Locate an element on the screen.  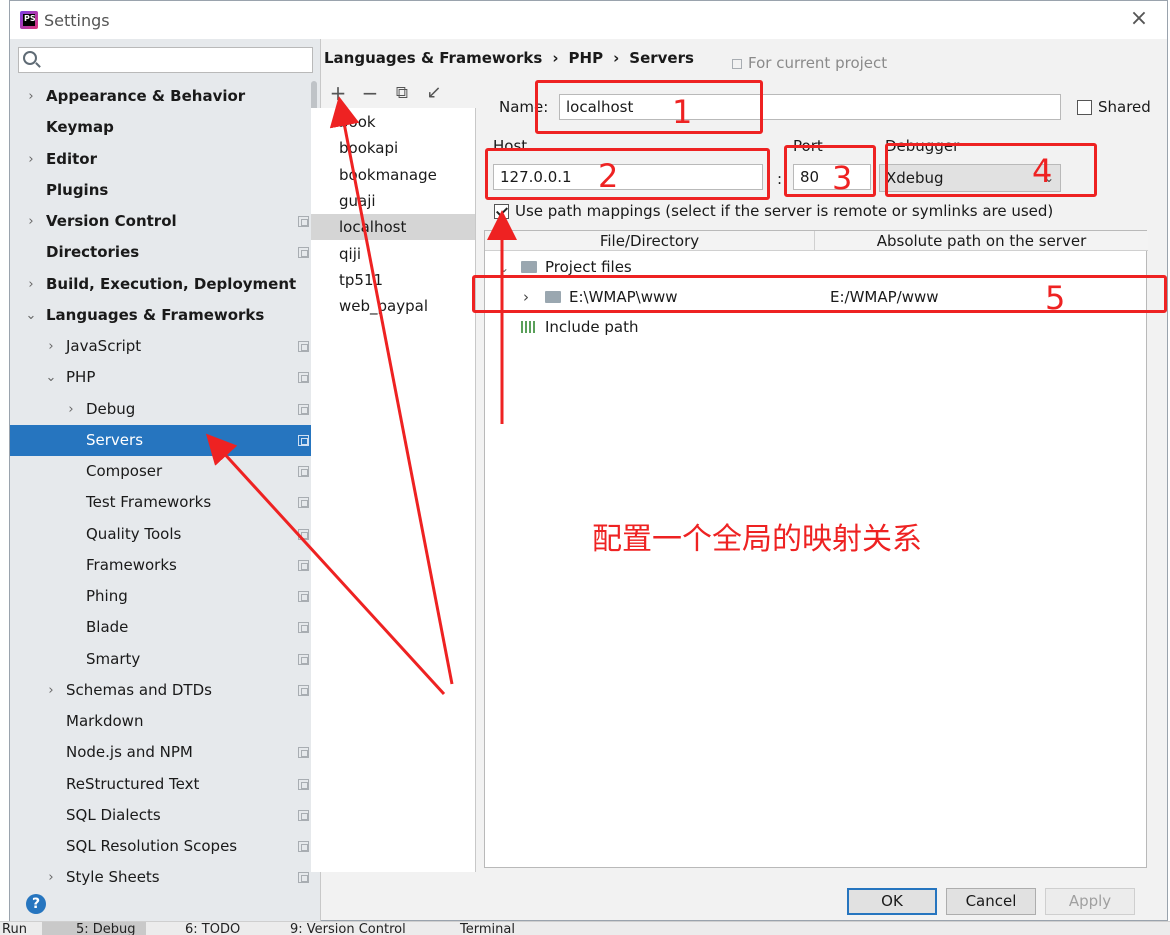
sidebar-item: SQL Dialects is located at coordinates (165, 815).